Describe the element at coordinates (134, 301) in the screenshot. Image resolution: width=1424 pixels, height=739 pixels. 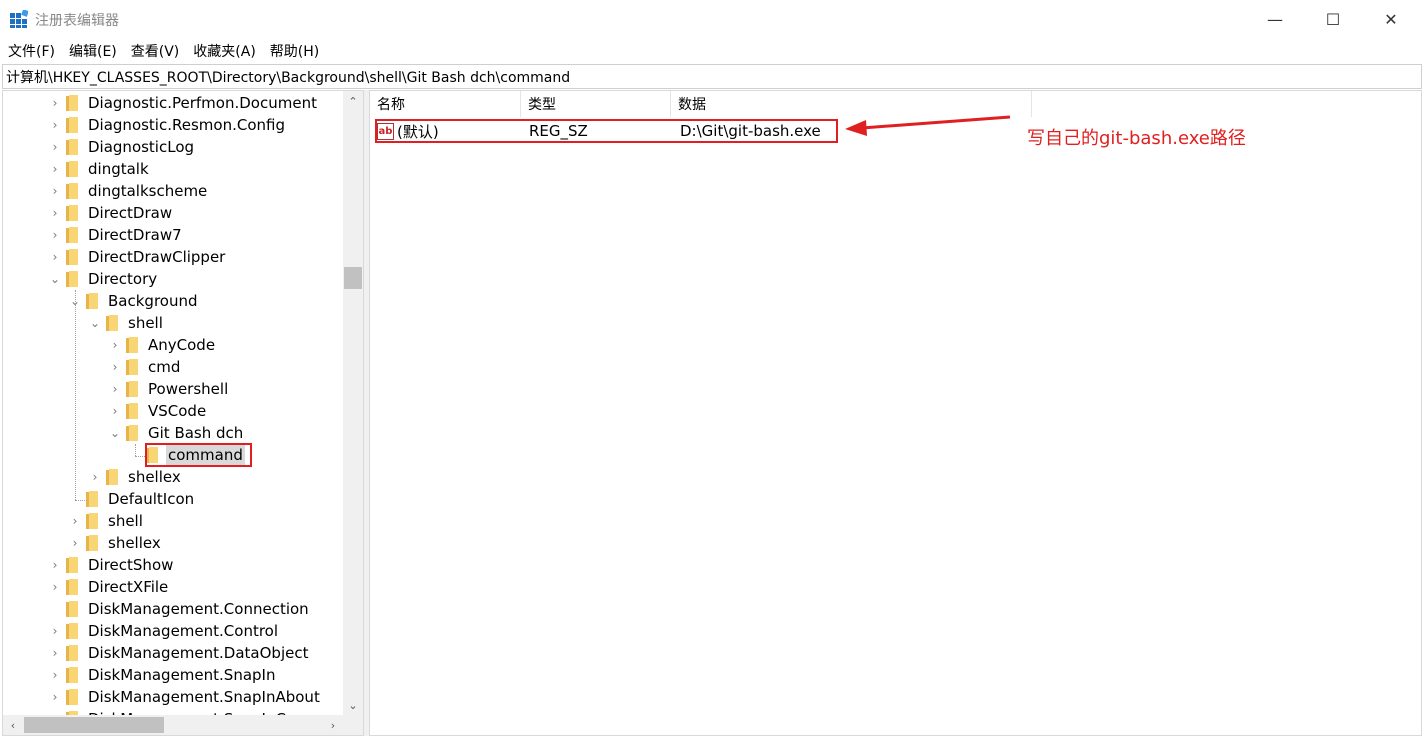
I see `tree-item: ⌄ Background` at that location.